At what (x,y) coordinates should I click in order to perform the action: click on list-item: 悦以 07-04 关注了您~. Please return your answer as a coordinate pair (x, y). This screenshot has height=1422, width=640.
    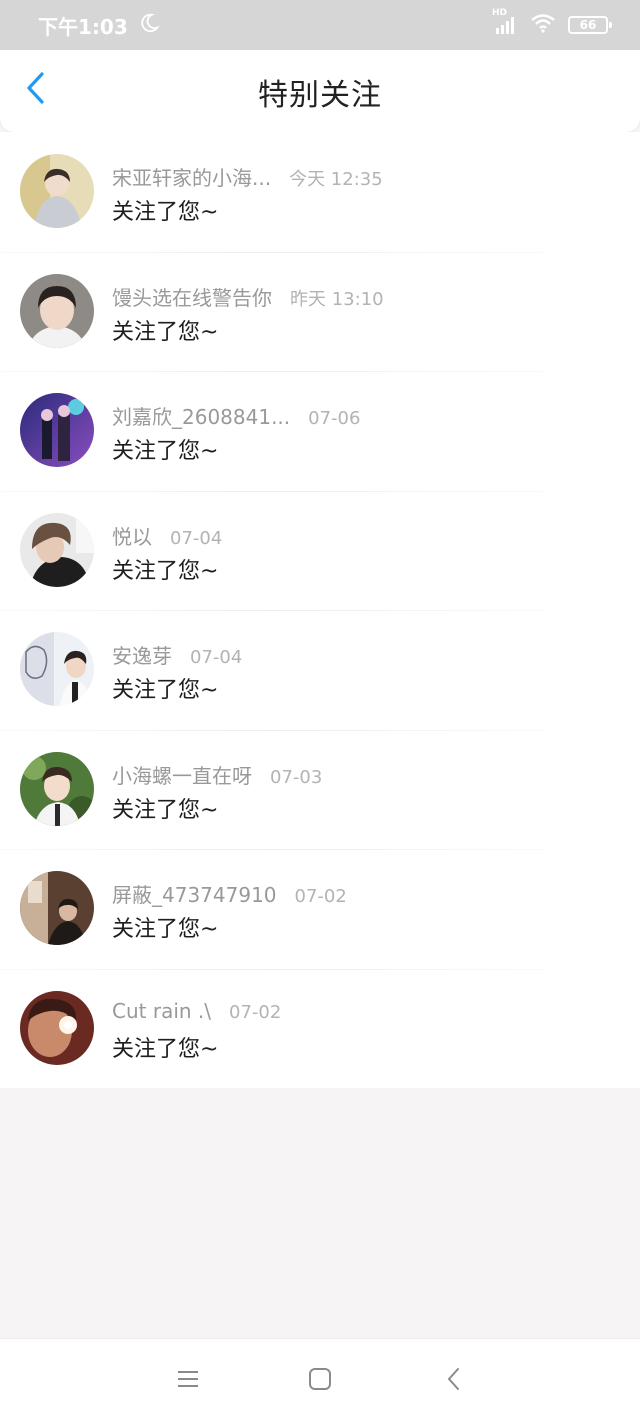
    Looking at the image, I should click on (320, 550).